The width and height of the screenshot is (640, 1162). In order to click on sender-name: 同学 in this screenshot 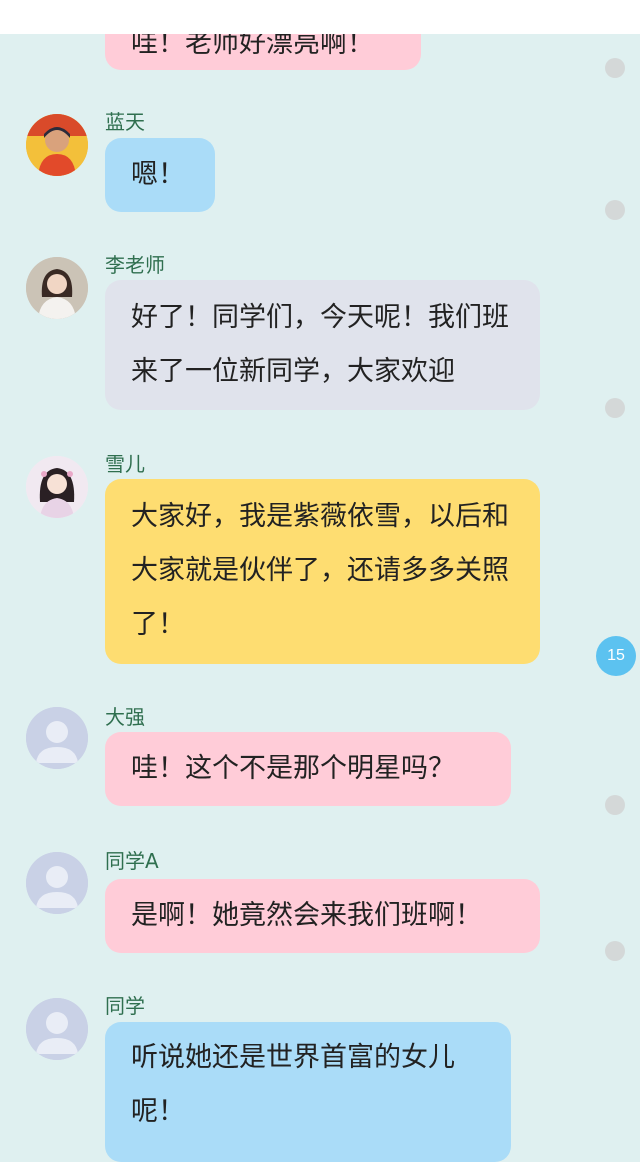, I will do `click(125, 1006)`.